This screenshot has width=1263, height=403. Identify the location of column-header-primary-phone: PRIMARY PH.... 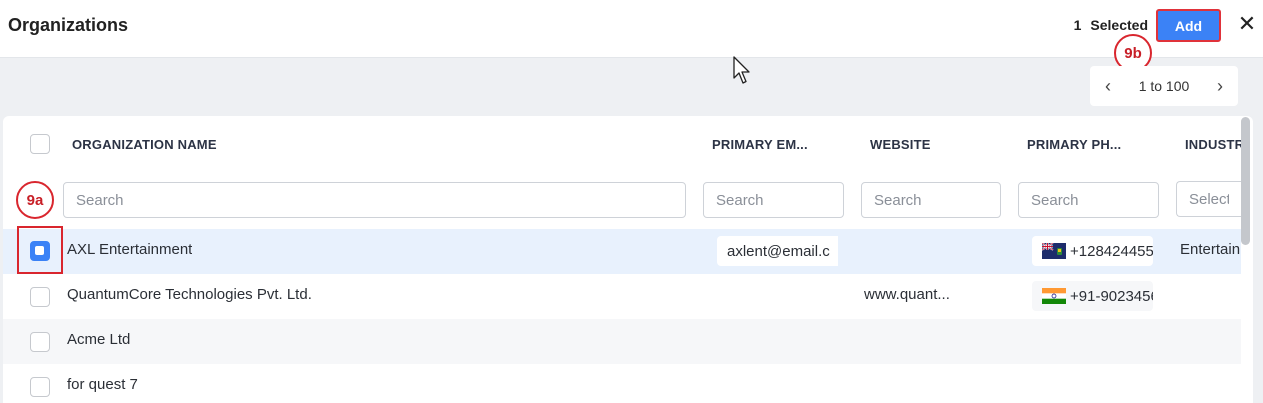
(1082, 144).